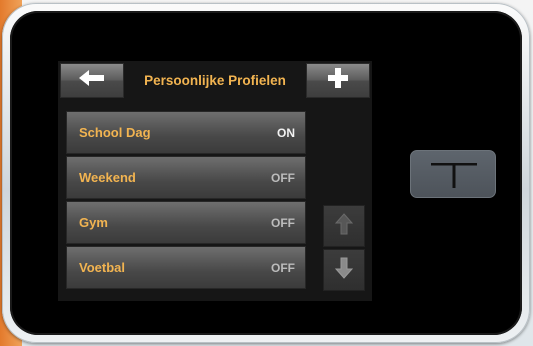  I want to click on arrow-down-icon, so click(344, 270).